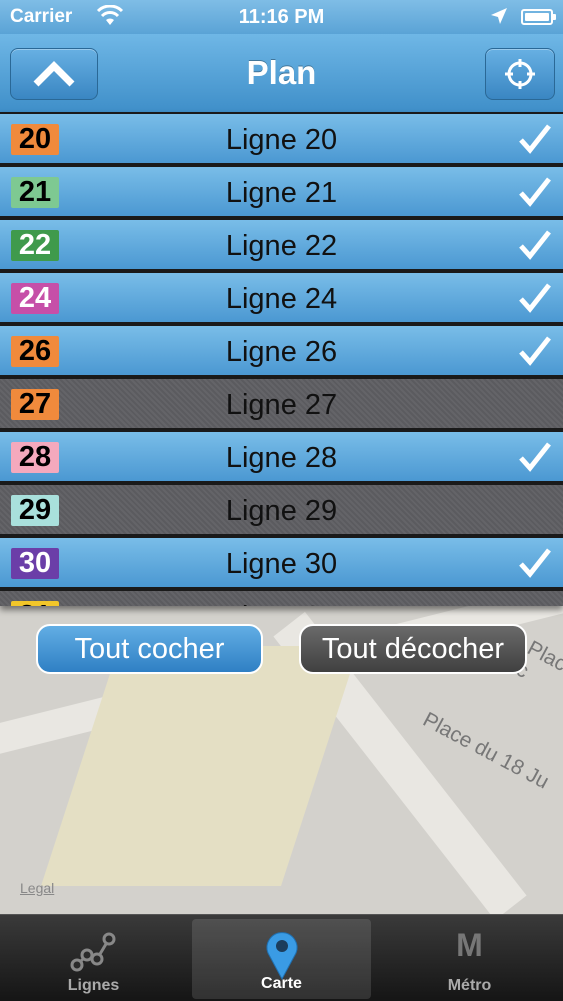 The height and width of the screenshot is (1001, 563). I want to click on map-pin-icon, so click(281, 956).